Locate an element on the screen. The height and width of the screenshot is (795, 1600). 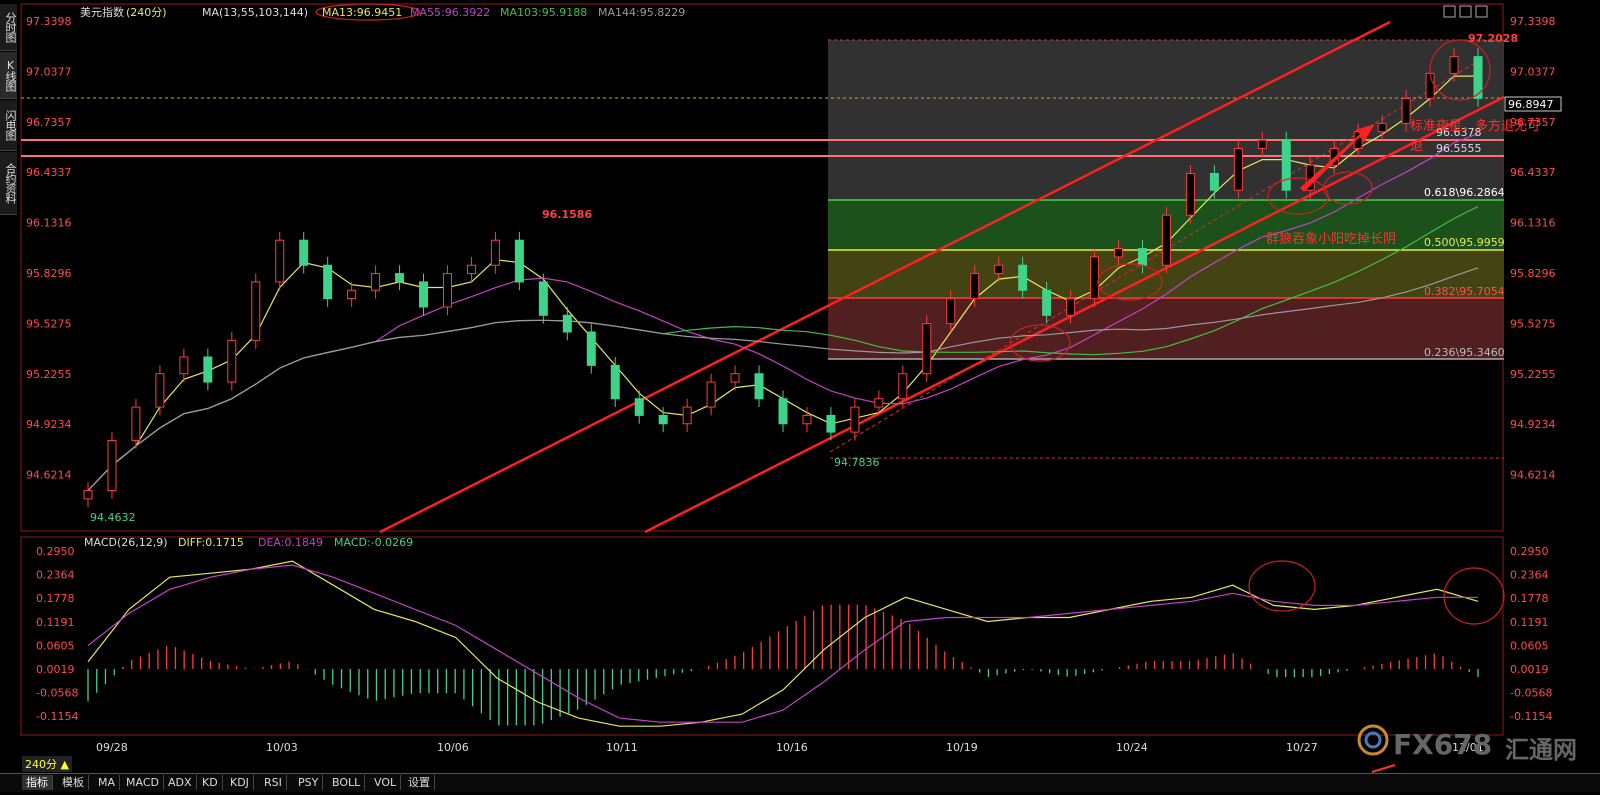
toolbar-item-8: PSY is located at coordinates (309, 782).